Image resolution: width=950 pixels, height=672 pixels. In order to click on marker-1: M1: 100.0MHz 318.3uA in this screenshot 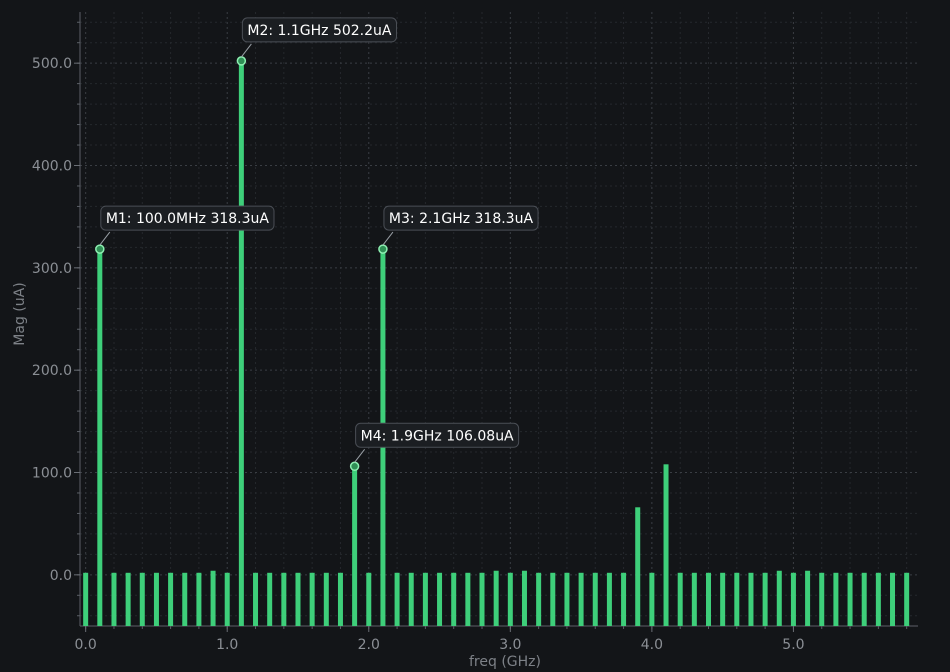, I will do `click(185, 229)`.